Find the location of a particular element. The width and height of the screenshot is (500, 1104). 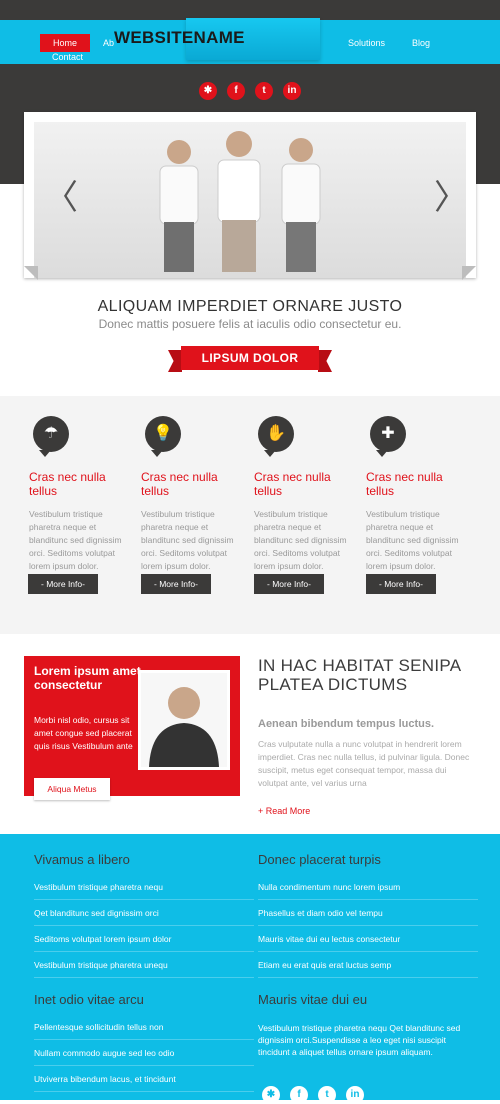

footer-col2-title: Donec placerat turpis is located at coordinates (319, 859).